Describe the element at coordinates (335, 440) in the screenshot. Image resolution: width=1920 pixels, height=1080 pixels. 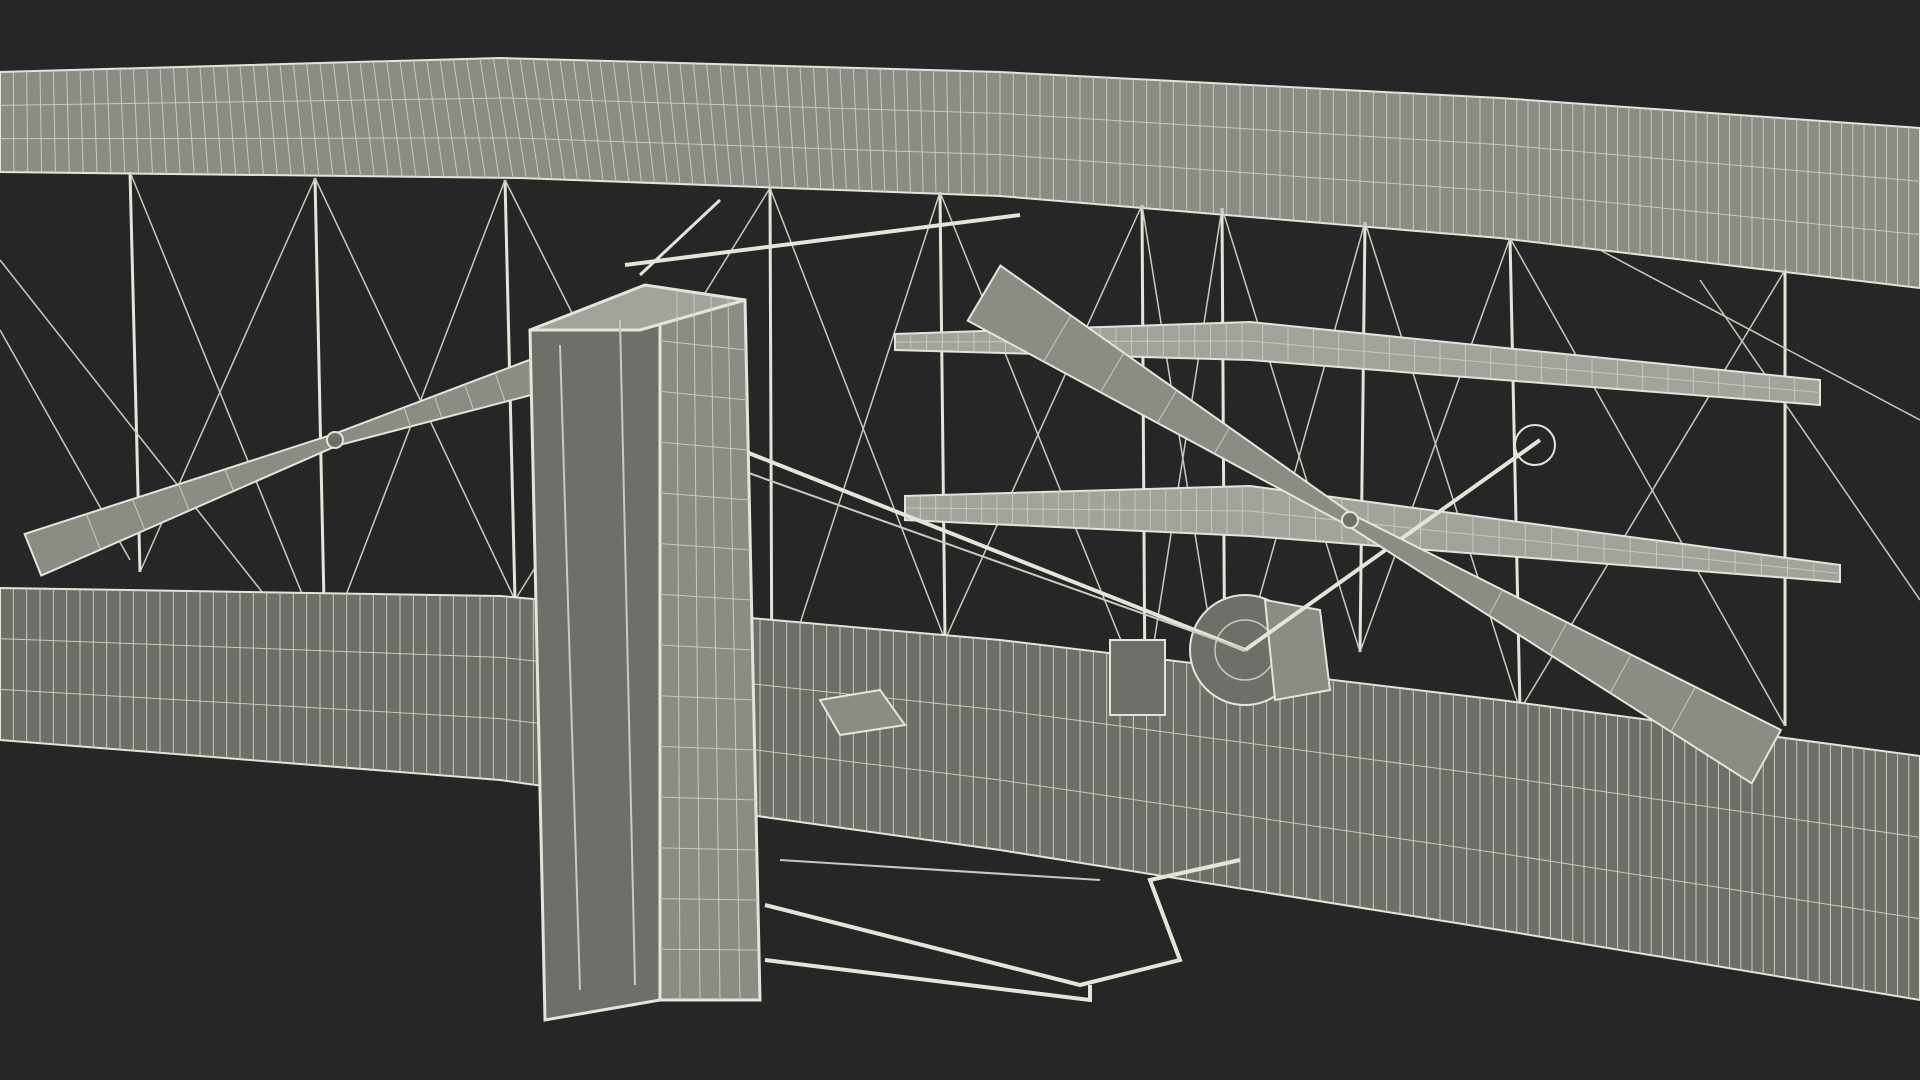
I see `left-propeller-hub` at that location.